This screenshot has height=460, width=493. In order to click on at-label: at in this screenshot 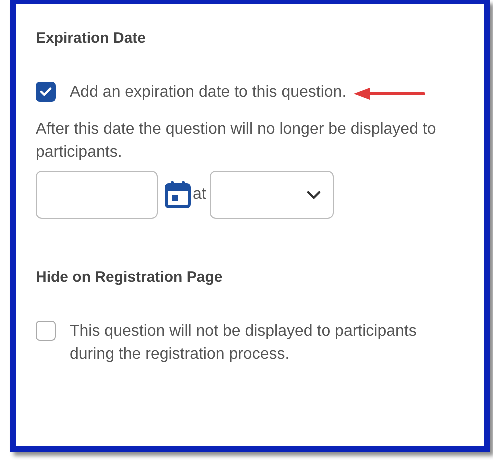, I will do `click(199, 195)`.